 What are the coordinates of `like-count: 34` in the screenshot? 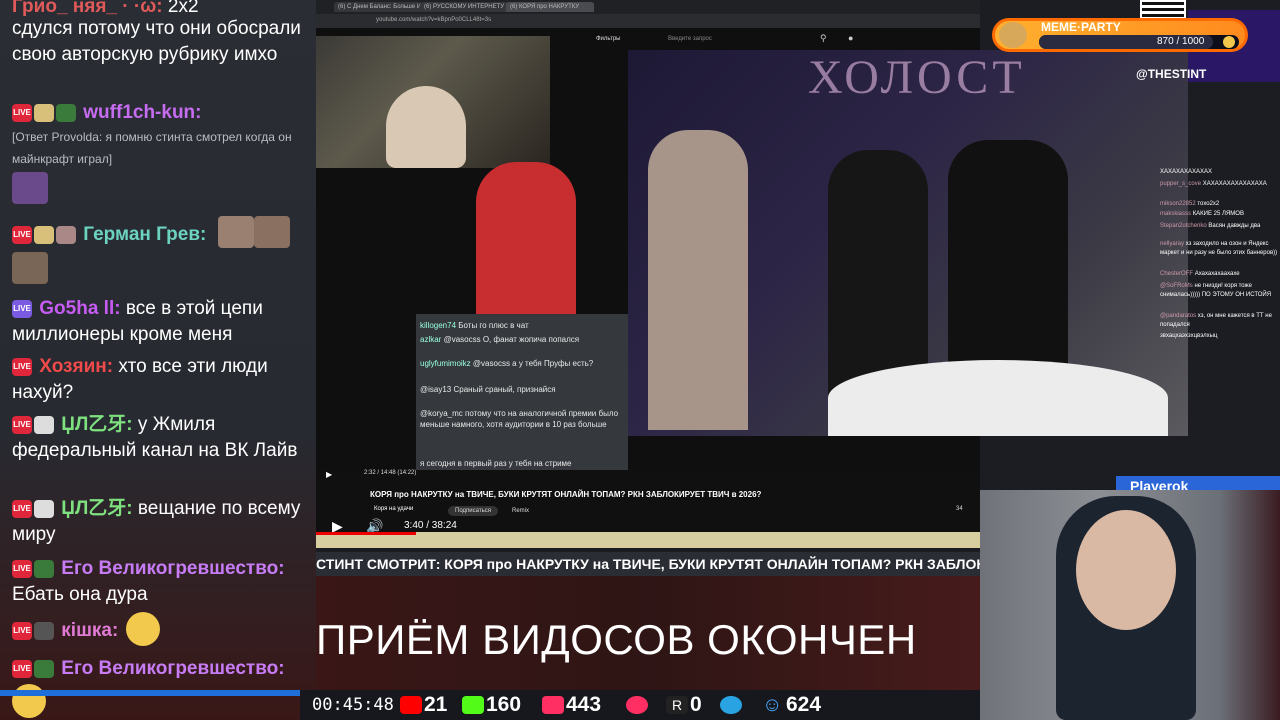 It's located at (959, 509).